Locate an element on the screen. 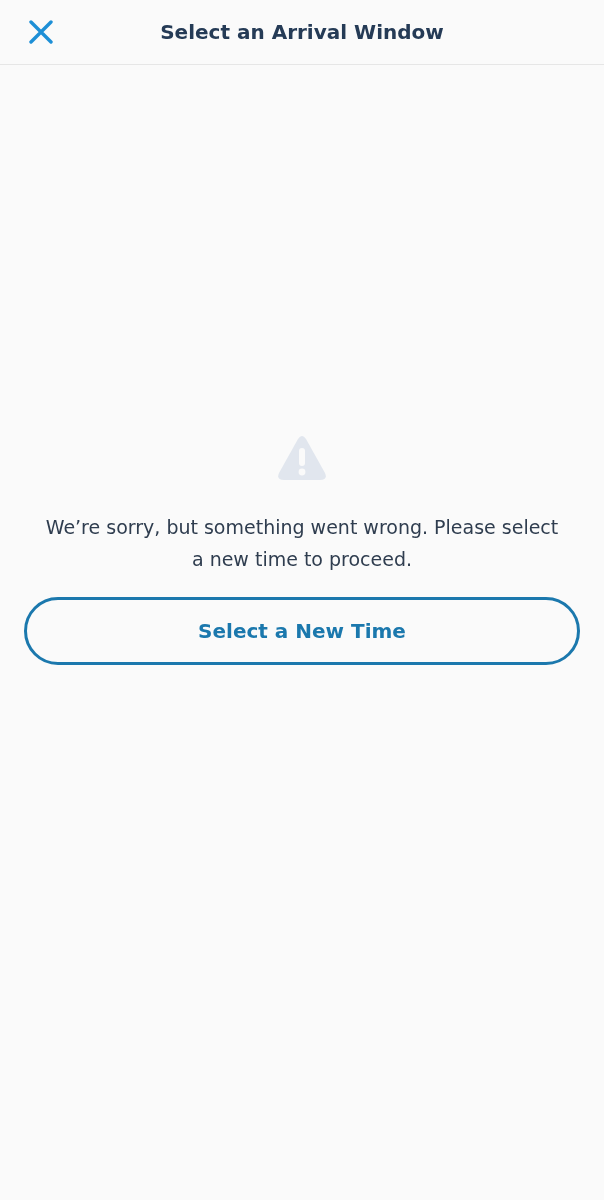 The width and height of the screenshot is (604, 1200). error-message: We’re sorry, but something went wrong. Please select a new time to proceed. is located at coordinates (302, 543).